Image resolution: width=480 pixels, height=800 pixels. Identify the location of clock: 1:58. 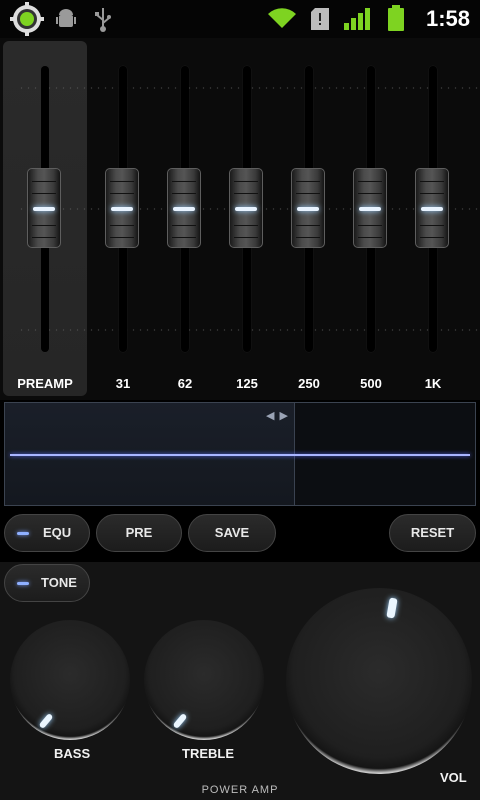
(447, 18).